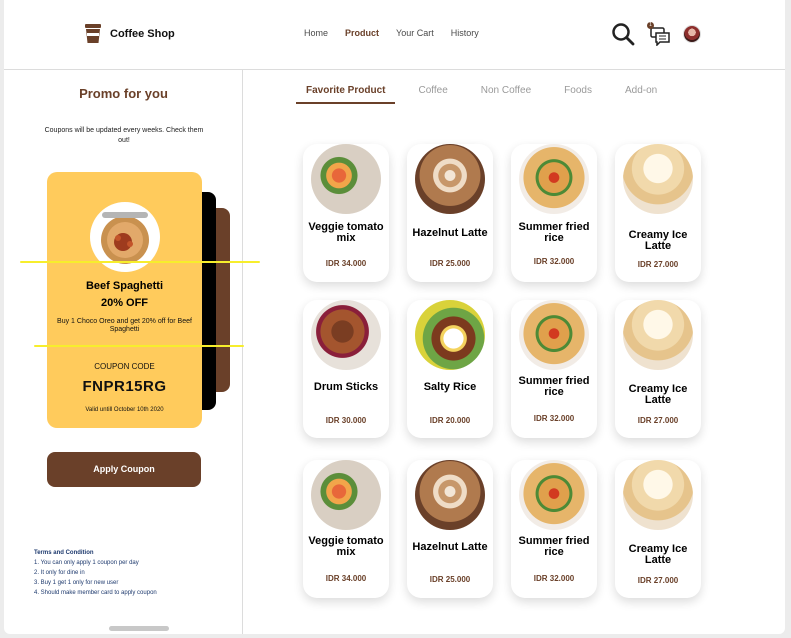 The image size is (791, 638). What do you see at coordinates (415, 33) in the screenshot?
I see `nav-your-cart: Your Cart` at bounding box center [415, 33].